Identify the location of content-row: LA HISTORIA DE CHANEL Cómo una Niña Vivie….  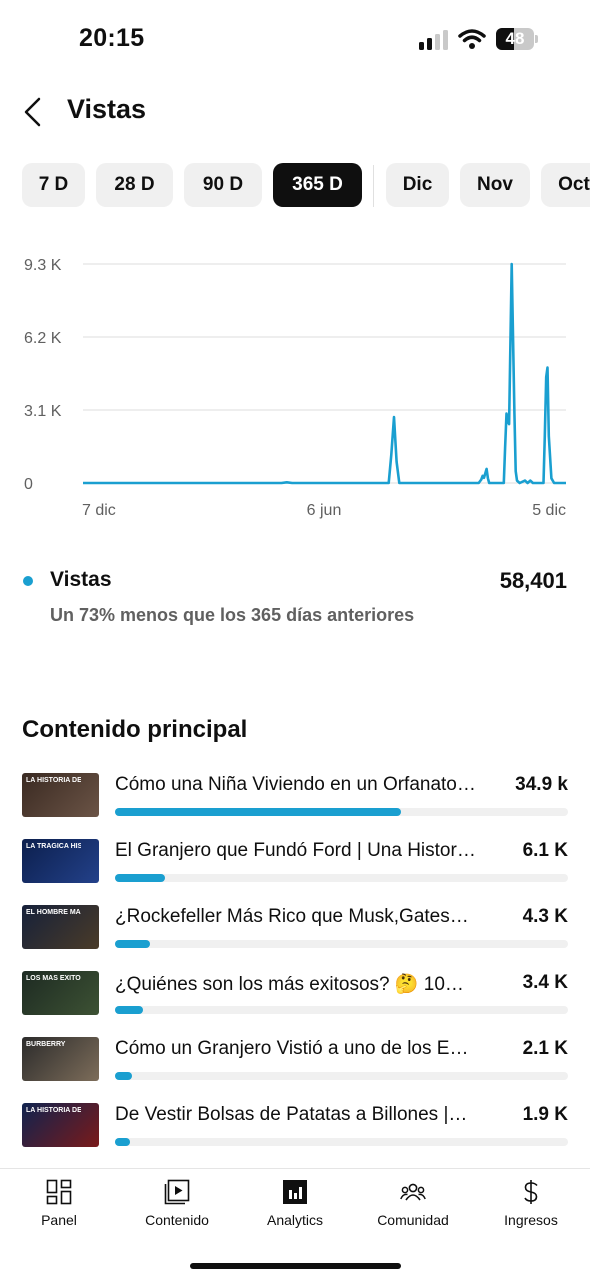
(295, 796).